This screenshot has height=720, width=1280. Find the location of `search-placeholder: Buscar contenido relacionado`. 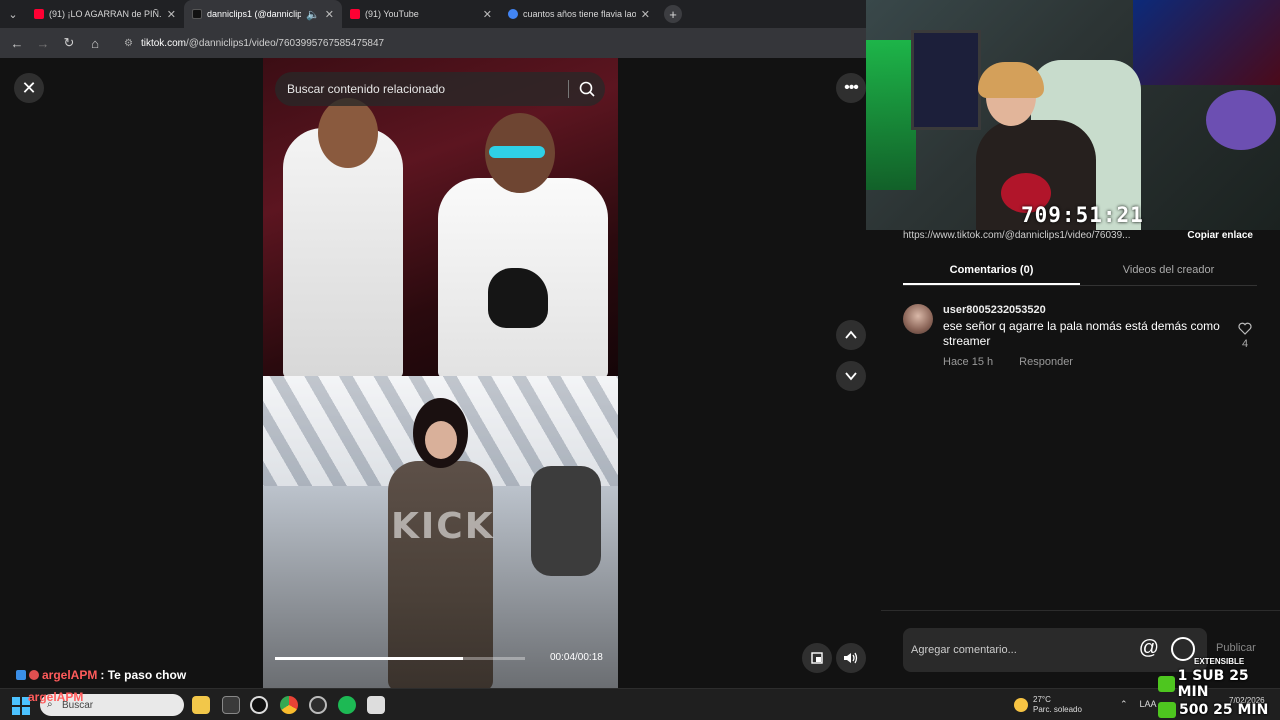

search-placeholder: Buscar contenido relacionado is located at coordinates (366, 89).